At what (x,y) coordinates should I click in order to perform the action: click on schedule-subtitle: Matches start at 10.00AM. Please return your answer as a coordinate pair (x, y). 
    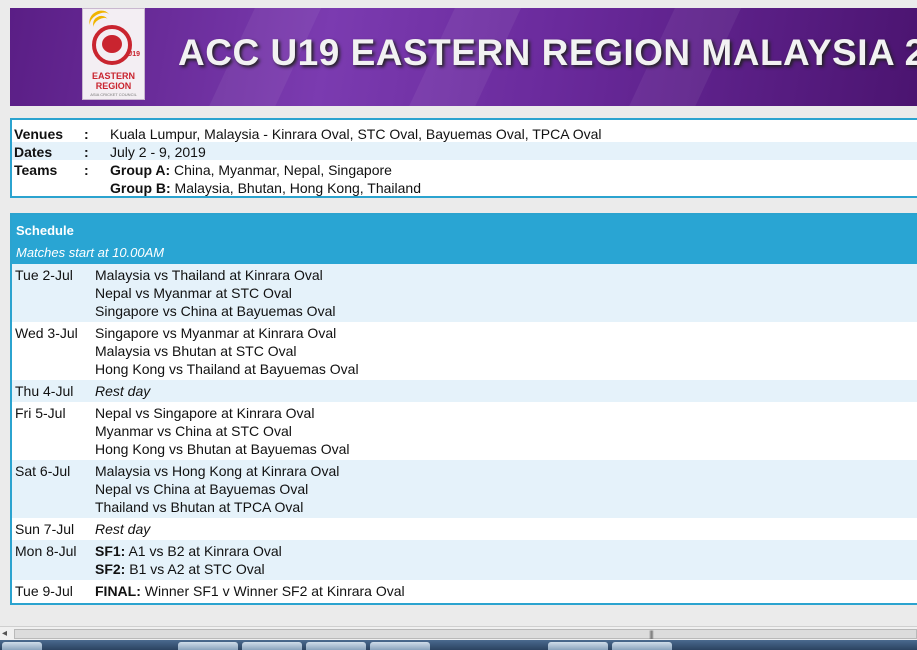
    Looking at the image, I should click on (90, 252).